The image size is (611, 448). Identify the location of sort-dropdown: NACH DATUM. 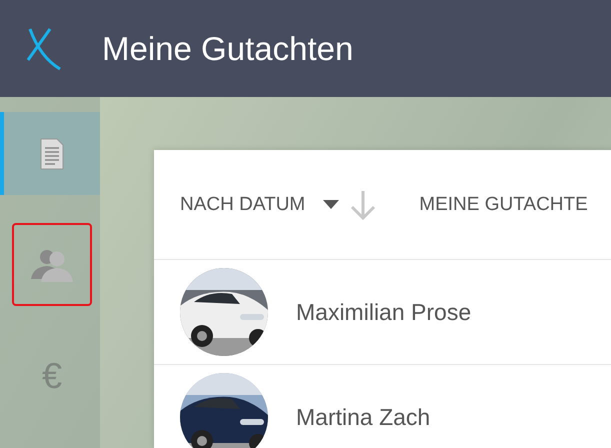
(260, 205).